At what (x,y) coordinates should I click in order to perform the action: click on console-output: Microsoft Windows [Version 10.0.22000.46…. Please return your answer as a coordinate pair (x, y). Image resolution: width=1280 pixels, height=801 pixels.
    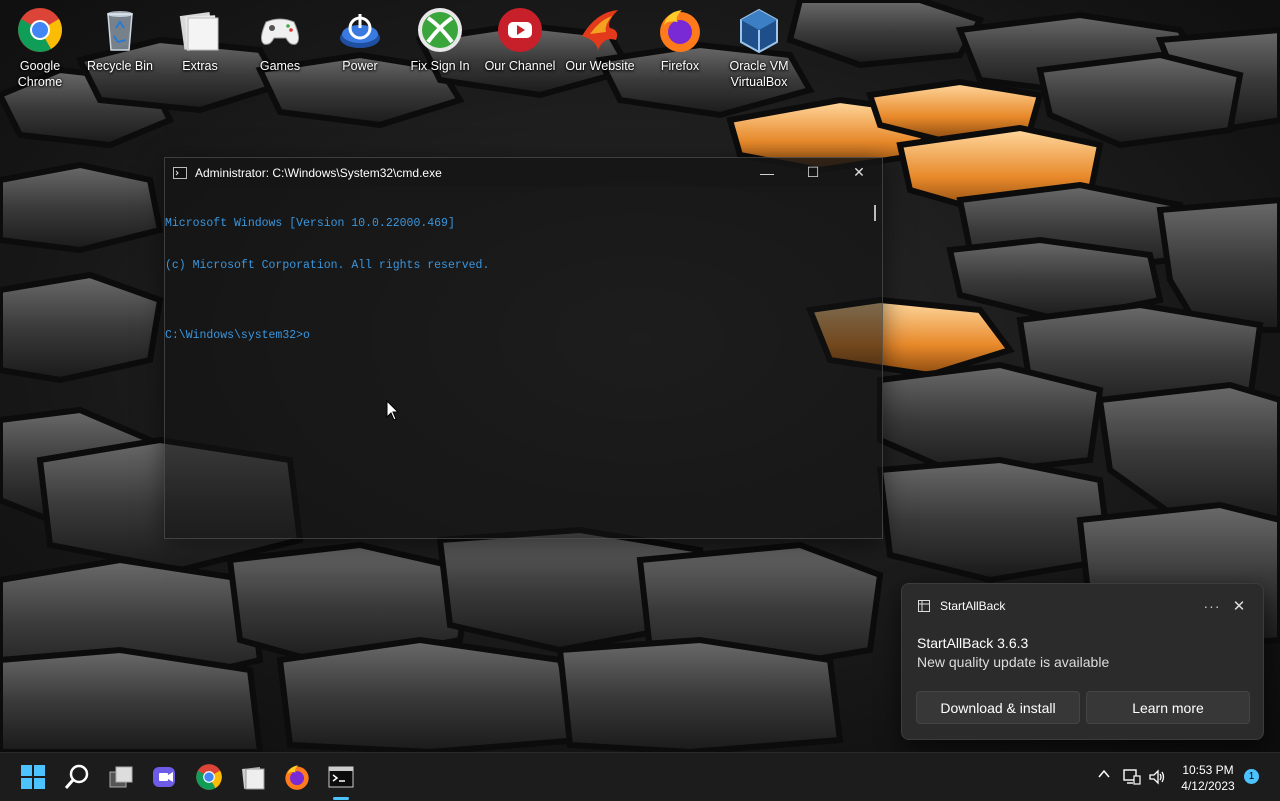
    Looking at the image, I should click on (523, 279).